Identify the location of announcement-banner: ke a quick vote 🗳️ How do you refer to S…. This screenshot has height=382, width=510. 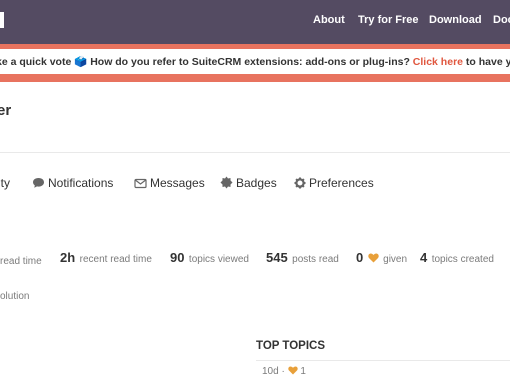
(255, 61).